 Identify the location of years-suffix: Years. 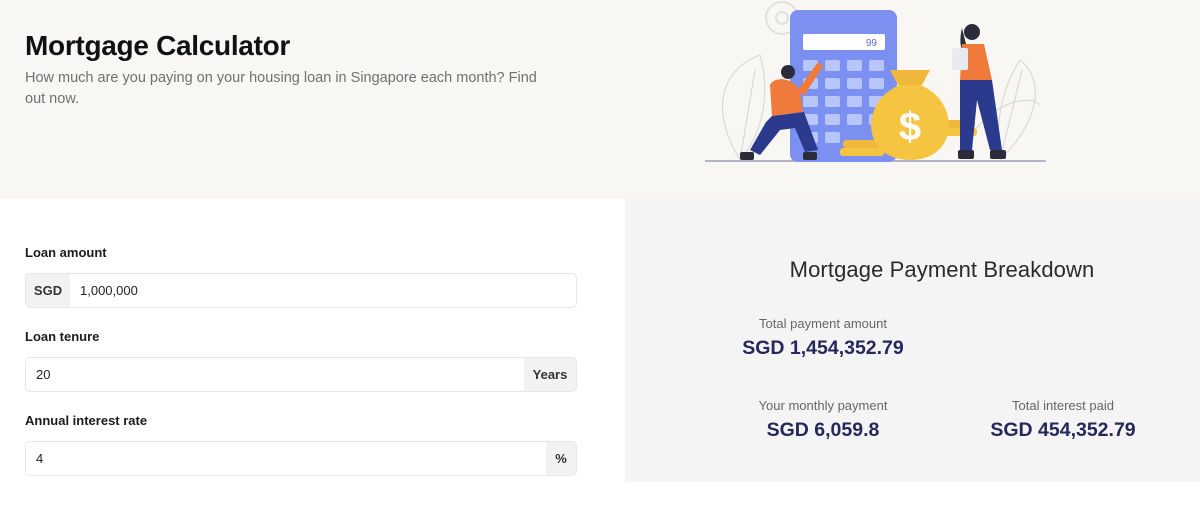
(550, 374).